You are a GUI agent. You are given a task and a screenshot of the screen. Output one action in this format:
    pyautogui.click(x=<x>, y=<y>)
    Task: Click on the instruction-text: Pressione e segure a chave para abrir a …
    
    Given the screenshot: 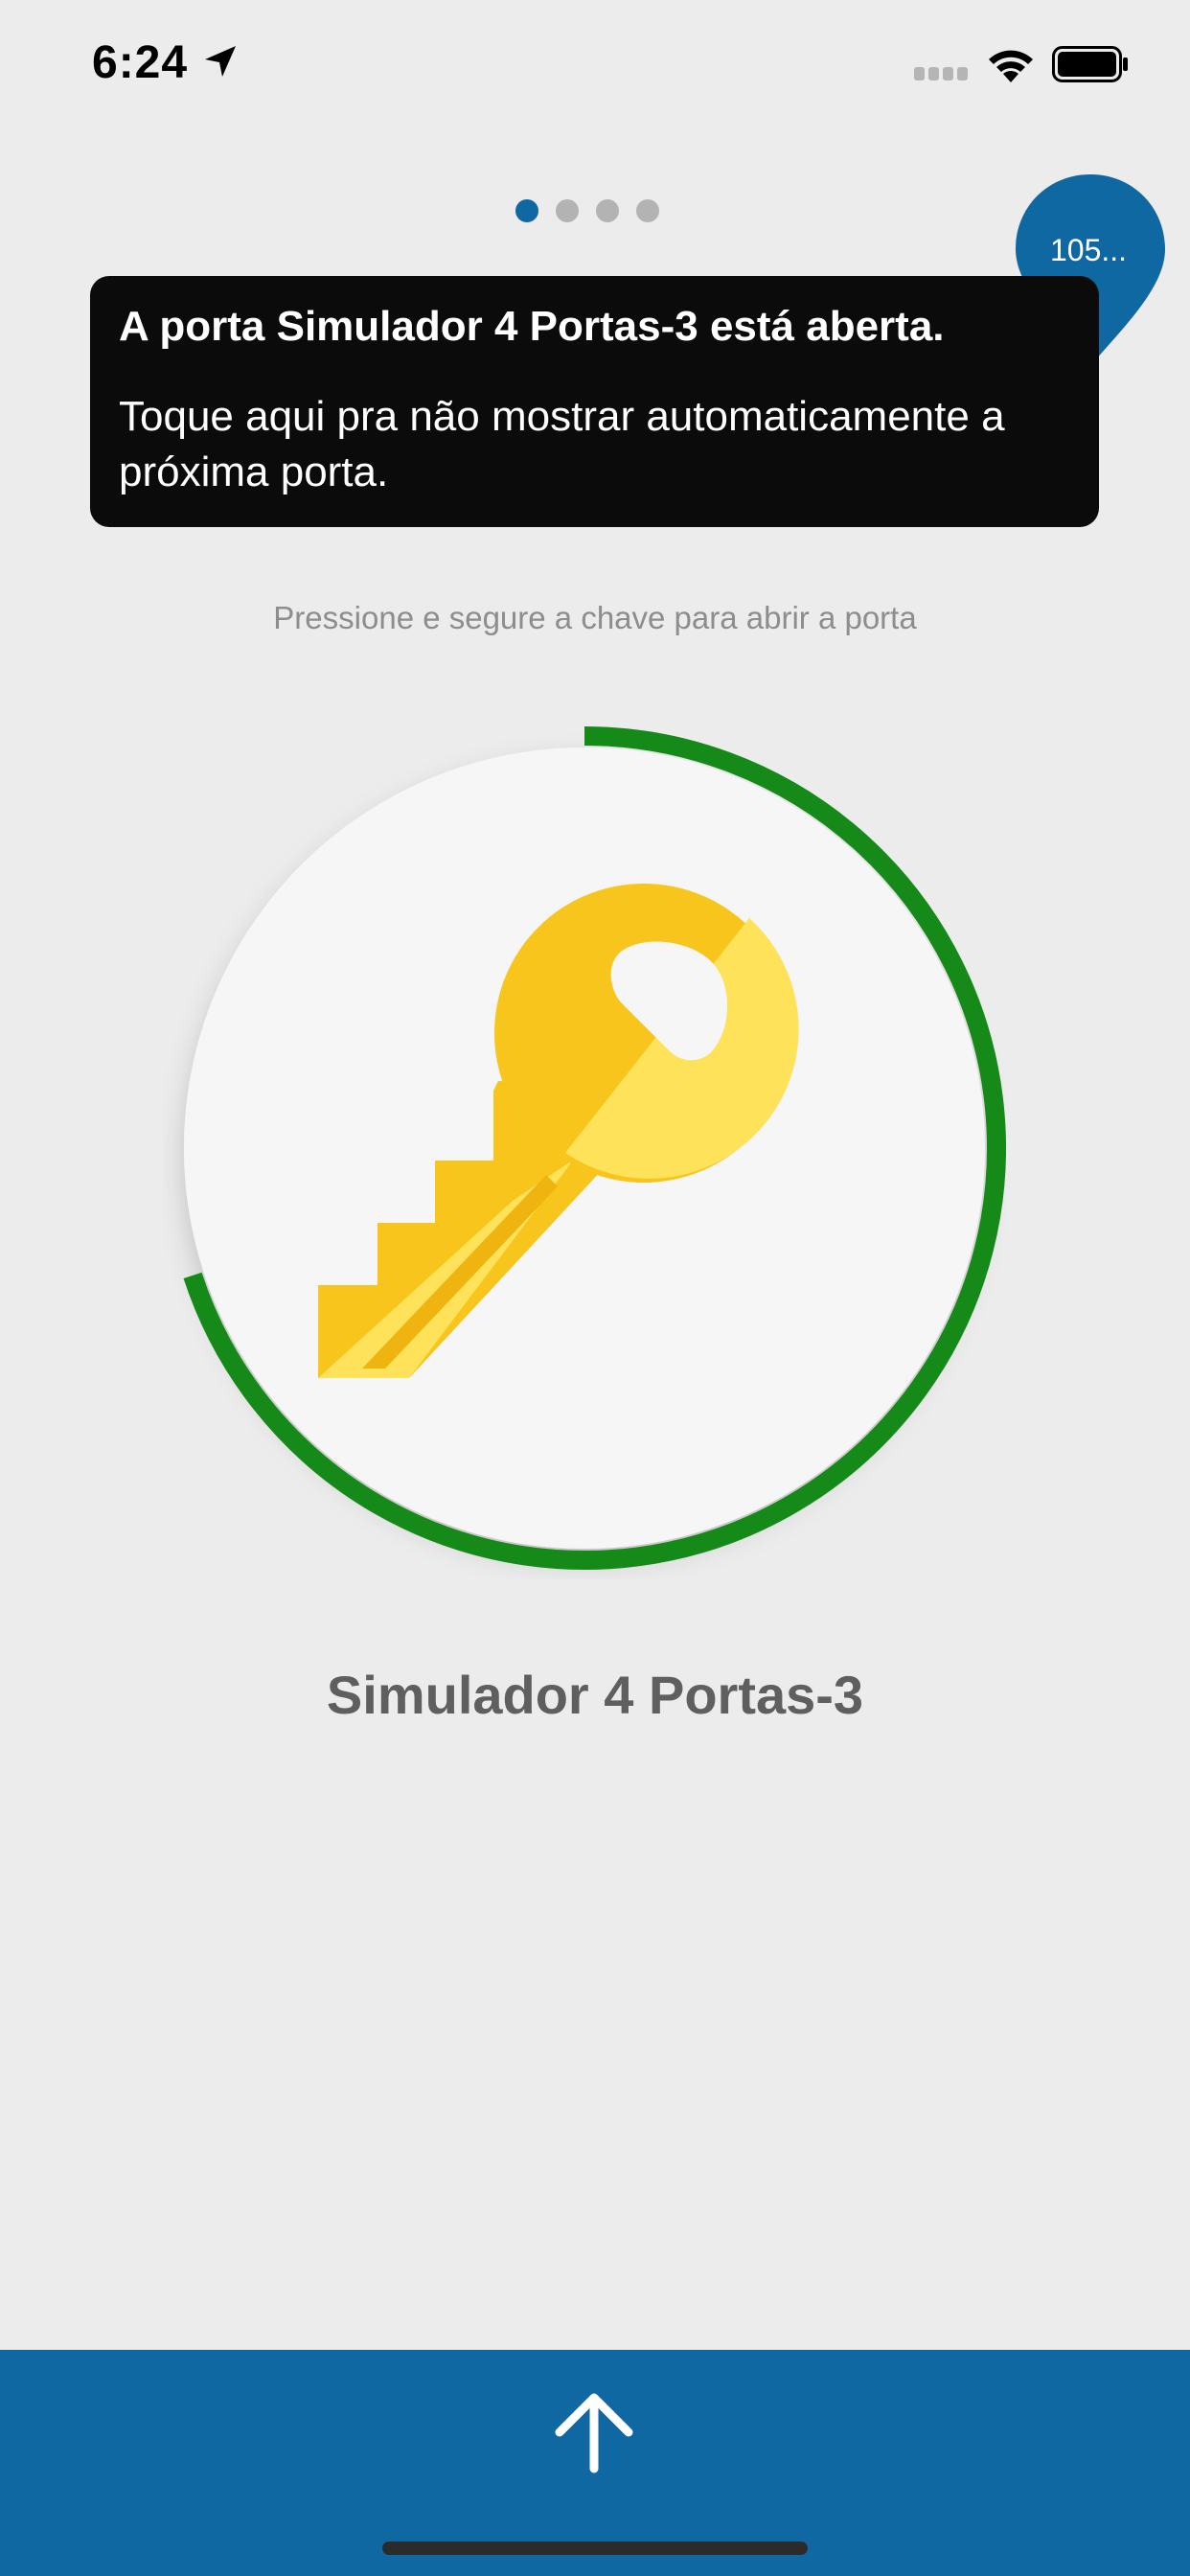 What is the action you would take?
    pyautogui.click(x=595, y=617)
    